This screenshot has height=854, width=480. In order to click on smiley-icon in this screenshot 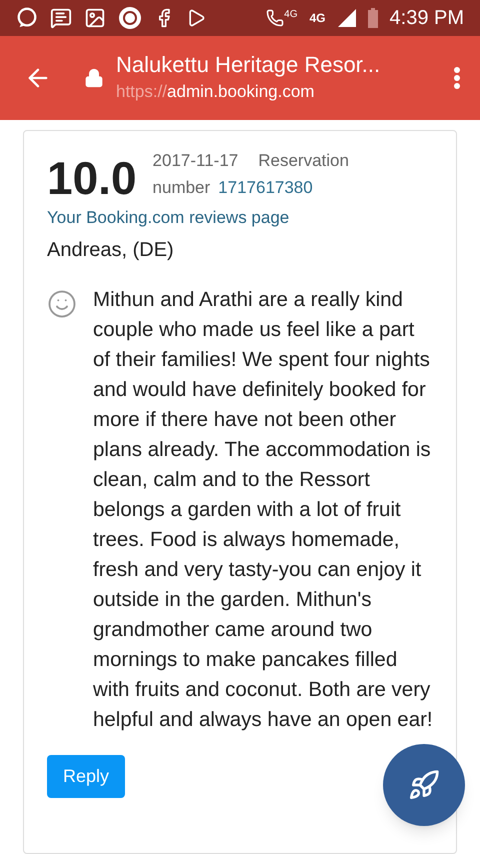, I will do `click(62, 303)`.